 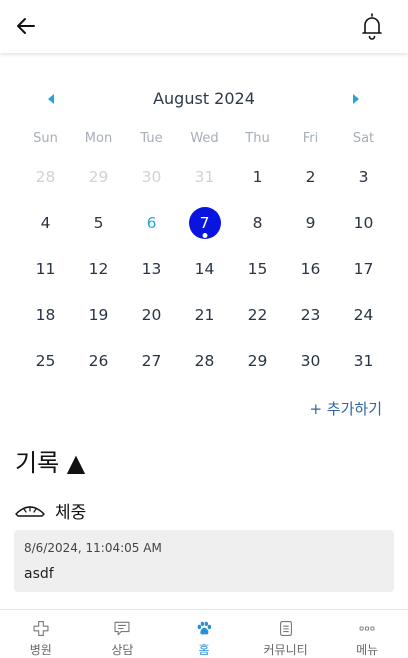 I want to click on calendar-day: 2, so click(x=310, y=177).